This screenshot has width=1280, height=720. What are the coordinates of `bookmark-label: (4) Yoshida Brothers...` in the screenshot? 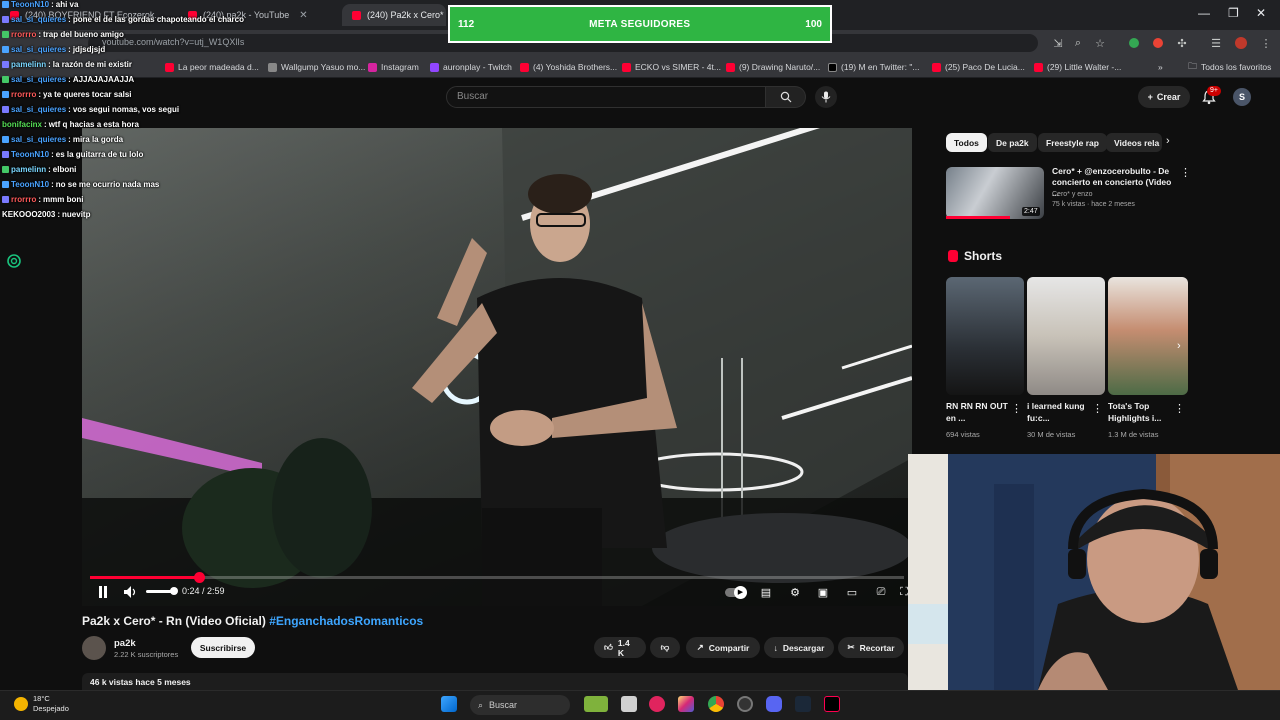 It's located at (575, 67).